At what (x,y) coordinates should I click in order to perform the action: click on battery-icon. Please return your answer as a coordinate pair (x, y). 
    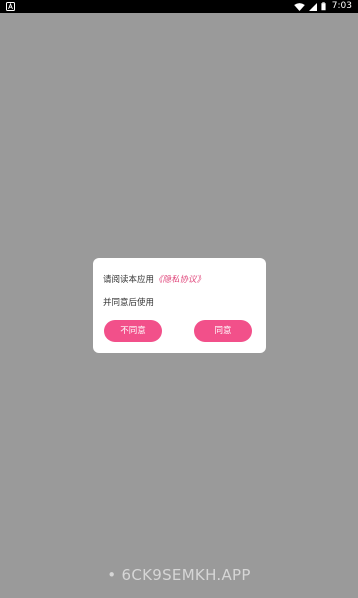
    Looking at the image, I should click on (323, 6).